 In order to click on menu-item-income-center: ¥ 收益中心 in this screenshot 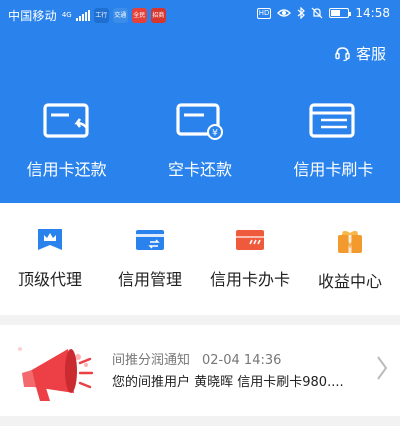, I will do `click(350, 259)`.